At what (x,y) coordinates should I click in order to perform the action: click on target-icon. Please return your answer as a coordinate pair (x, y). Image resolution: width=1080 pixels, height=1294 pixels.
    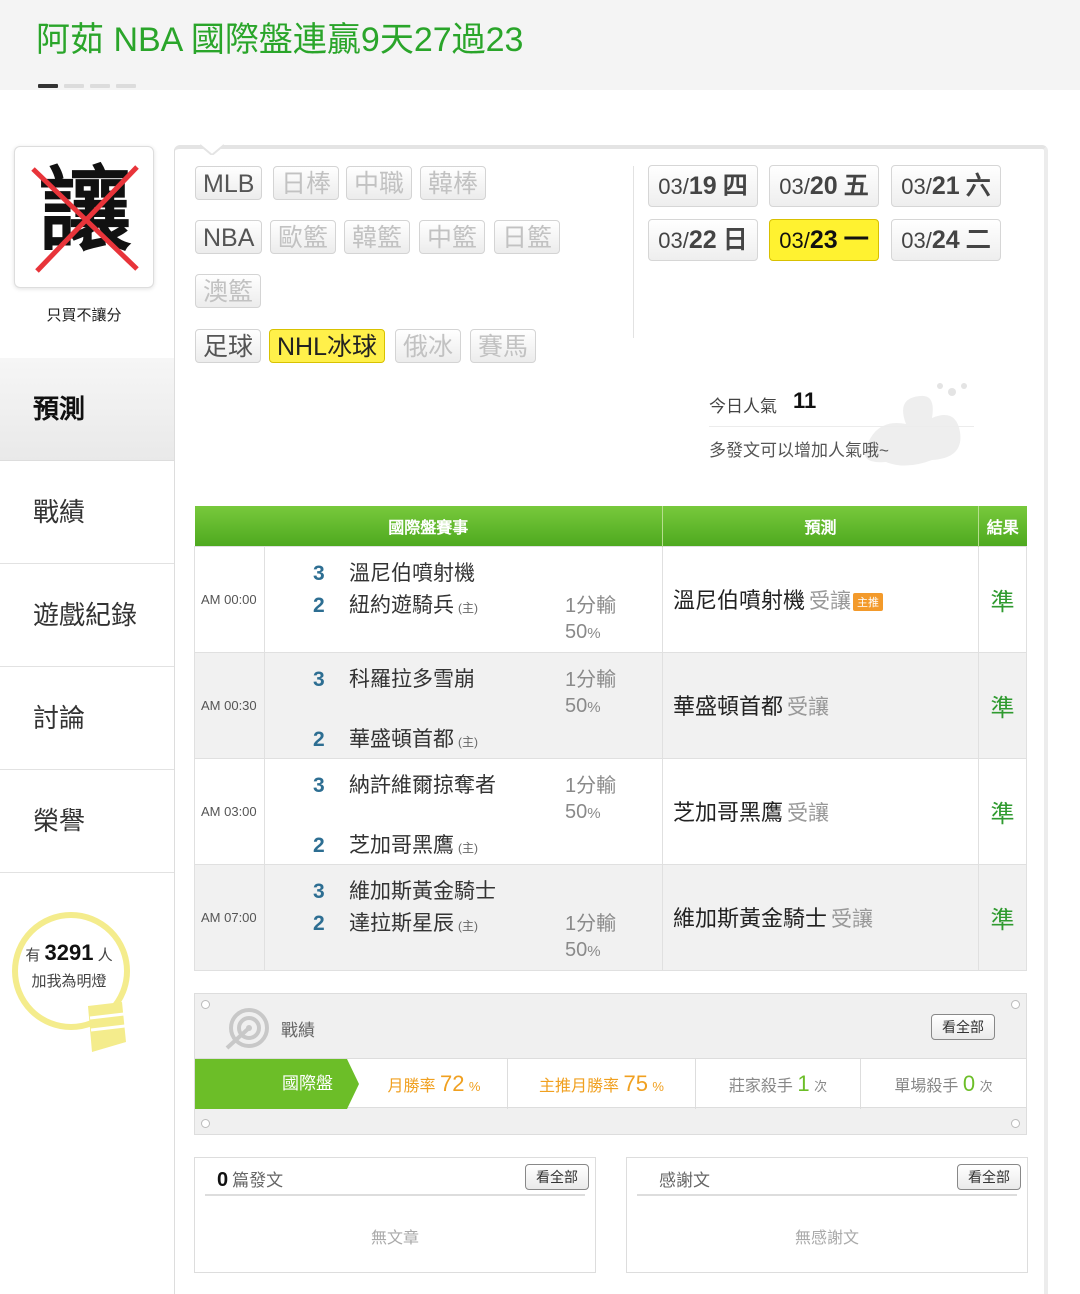
    Looking at the image, I should click on (247, 1029).